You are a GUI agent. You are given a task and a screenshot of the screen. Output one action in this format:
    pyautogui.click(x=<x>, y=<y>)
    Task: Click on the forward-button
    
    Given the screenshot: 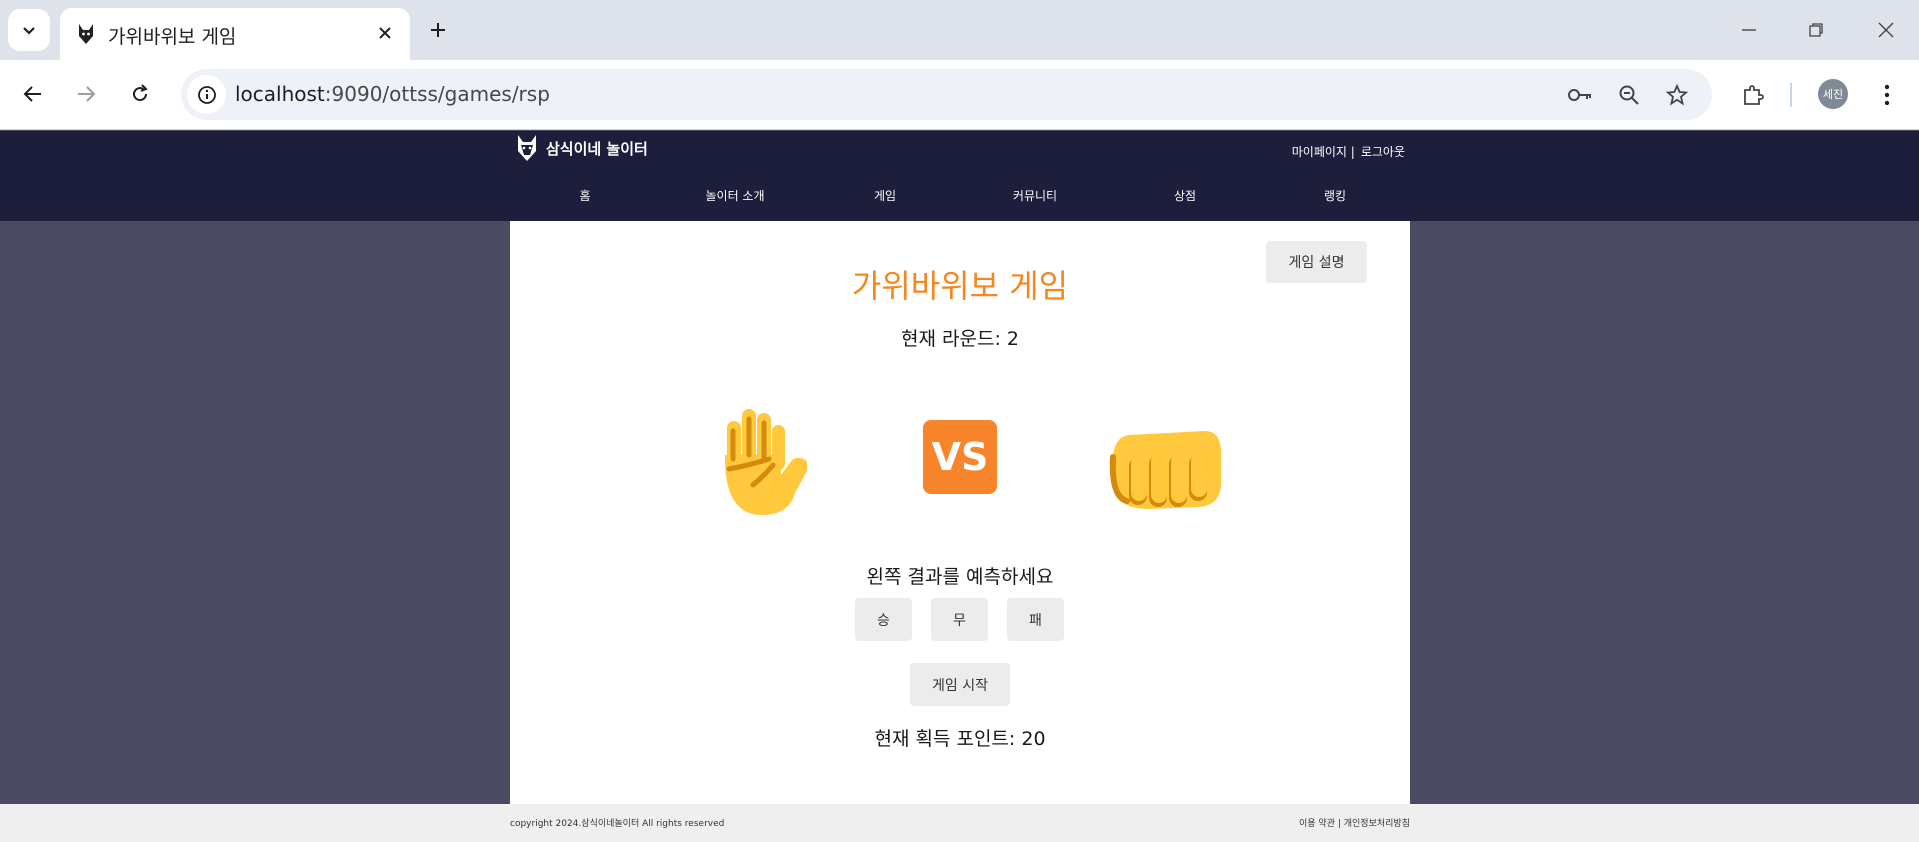 What is the action you would take?
    pyautogui.click(x=86, y=94)
    